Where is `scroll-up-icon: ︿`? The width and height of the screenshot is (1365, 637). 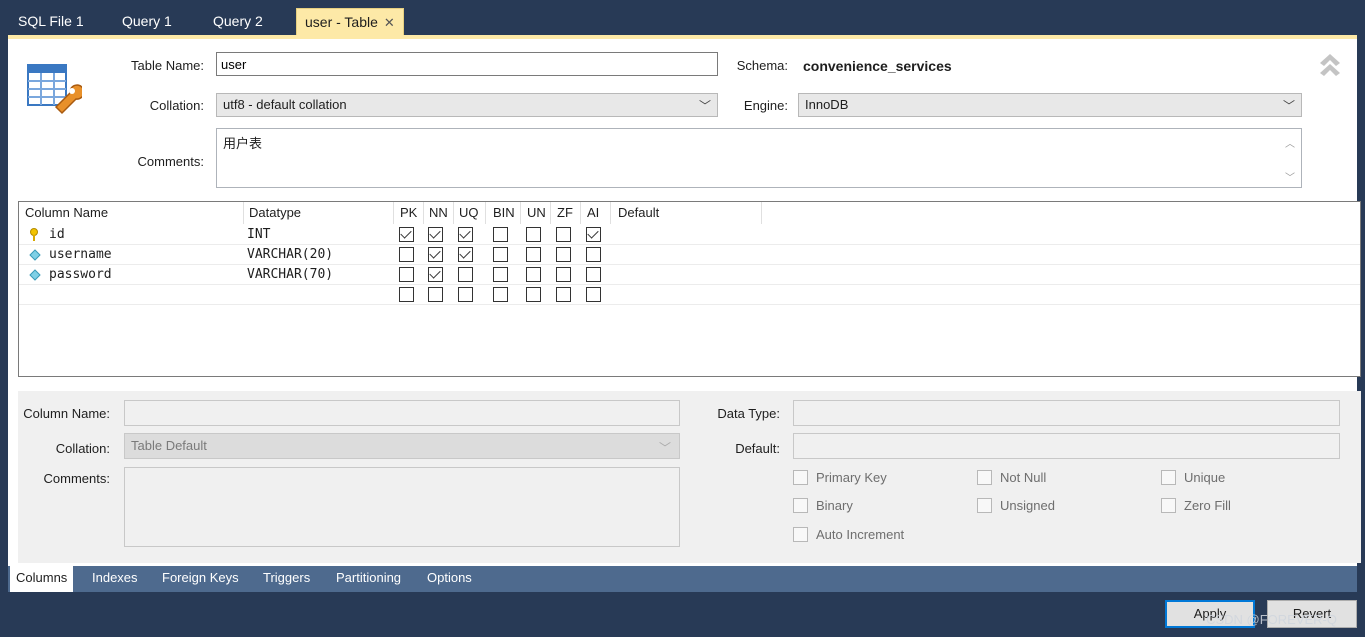
scroll-up-icon: ︿ is located at coordinates (1290, 142).